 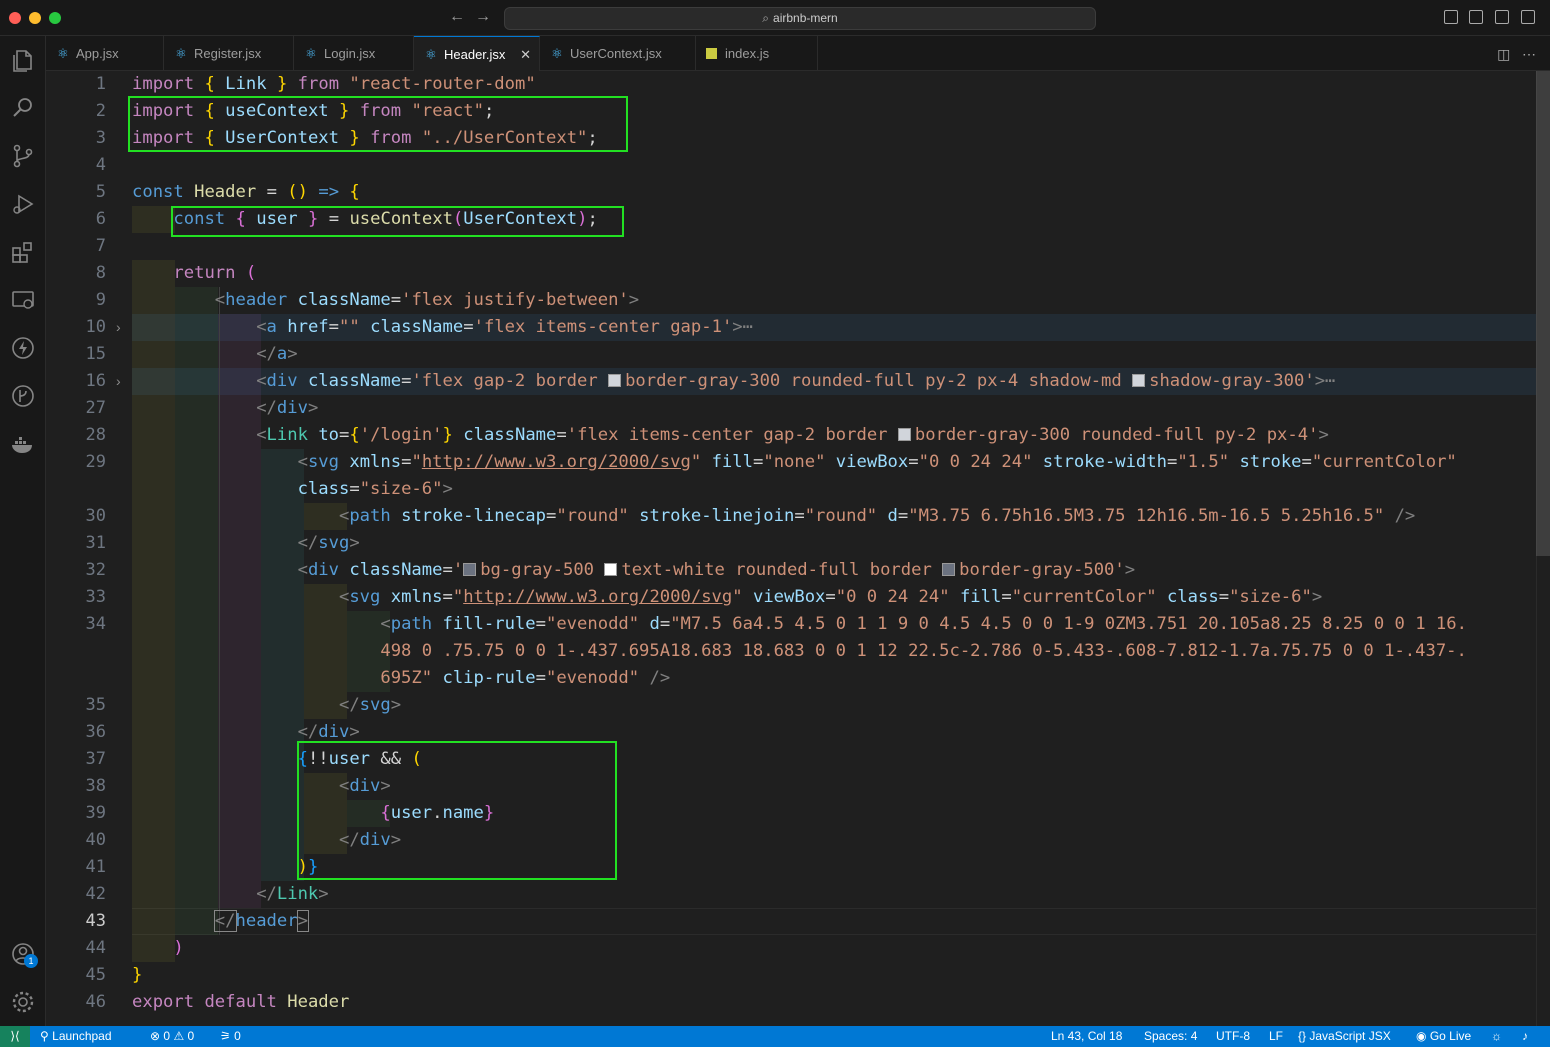 I want to click on maximize-window-button, so click(x=55, y=18).